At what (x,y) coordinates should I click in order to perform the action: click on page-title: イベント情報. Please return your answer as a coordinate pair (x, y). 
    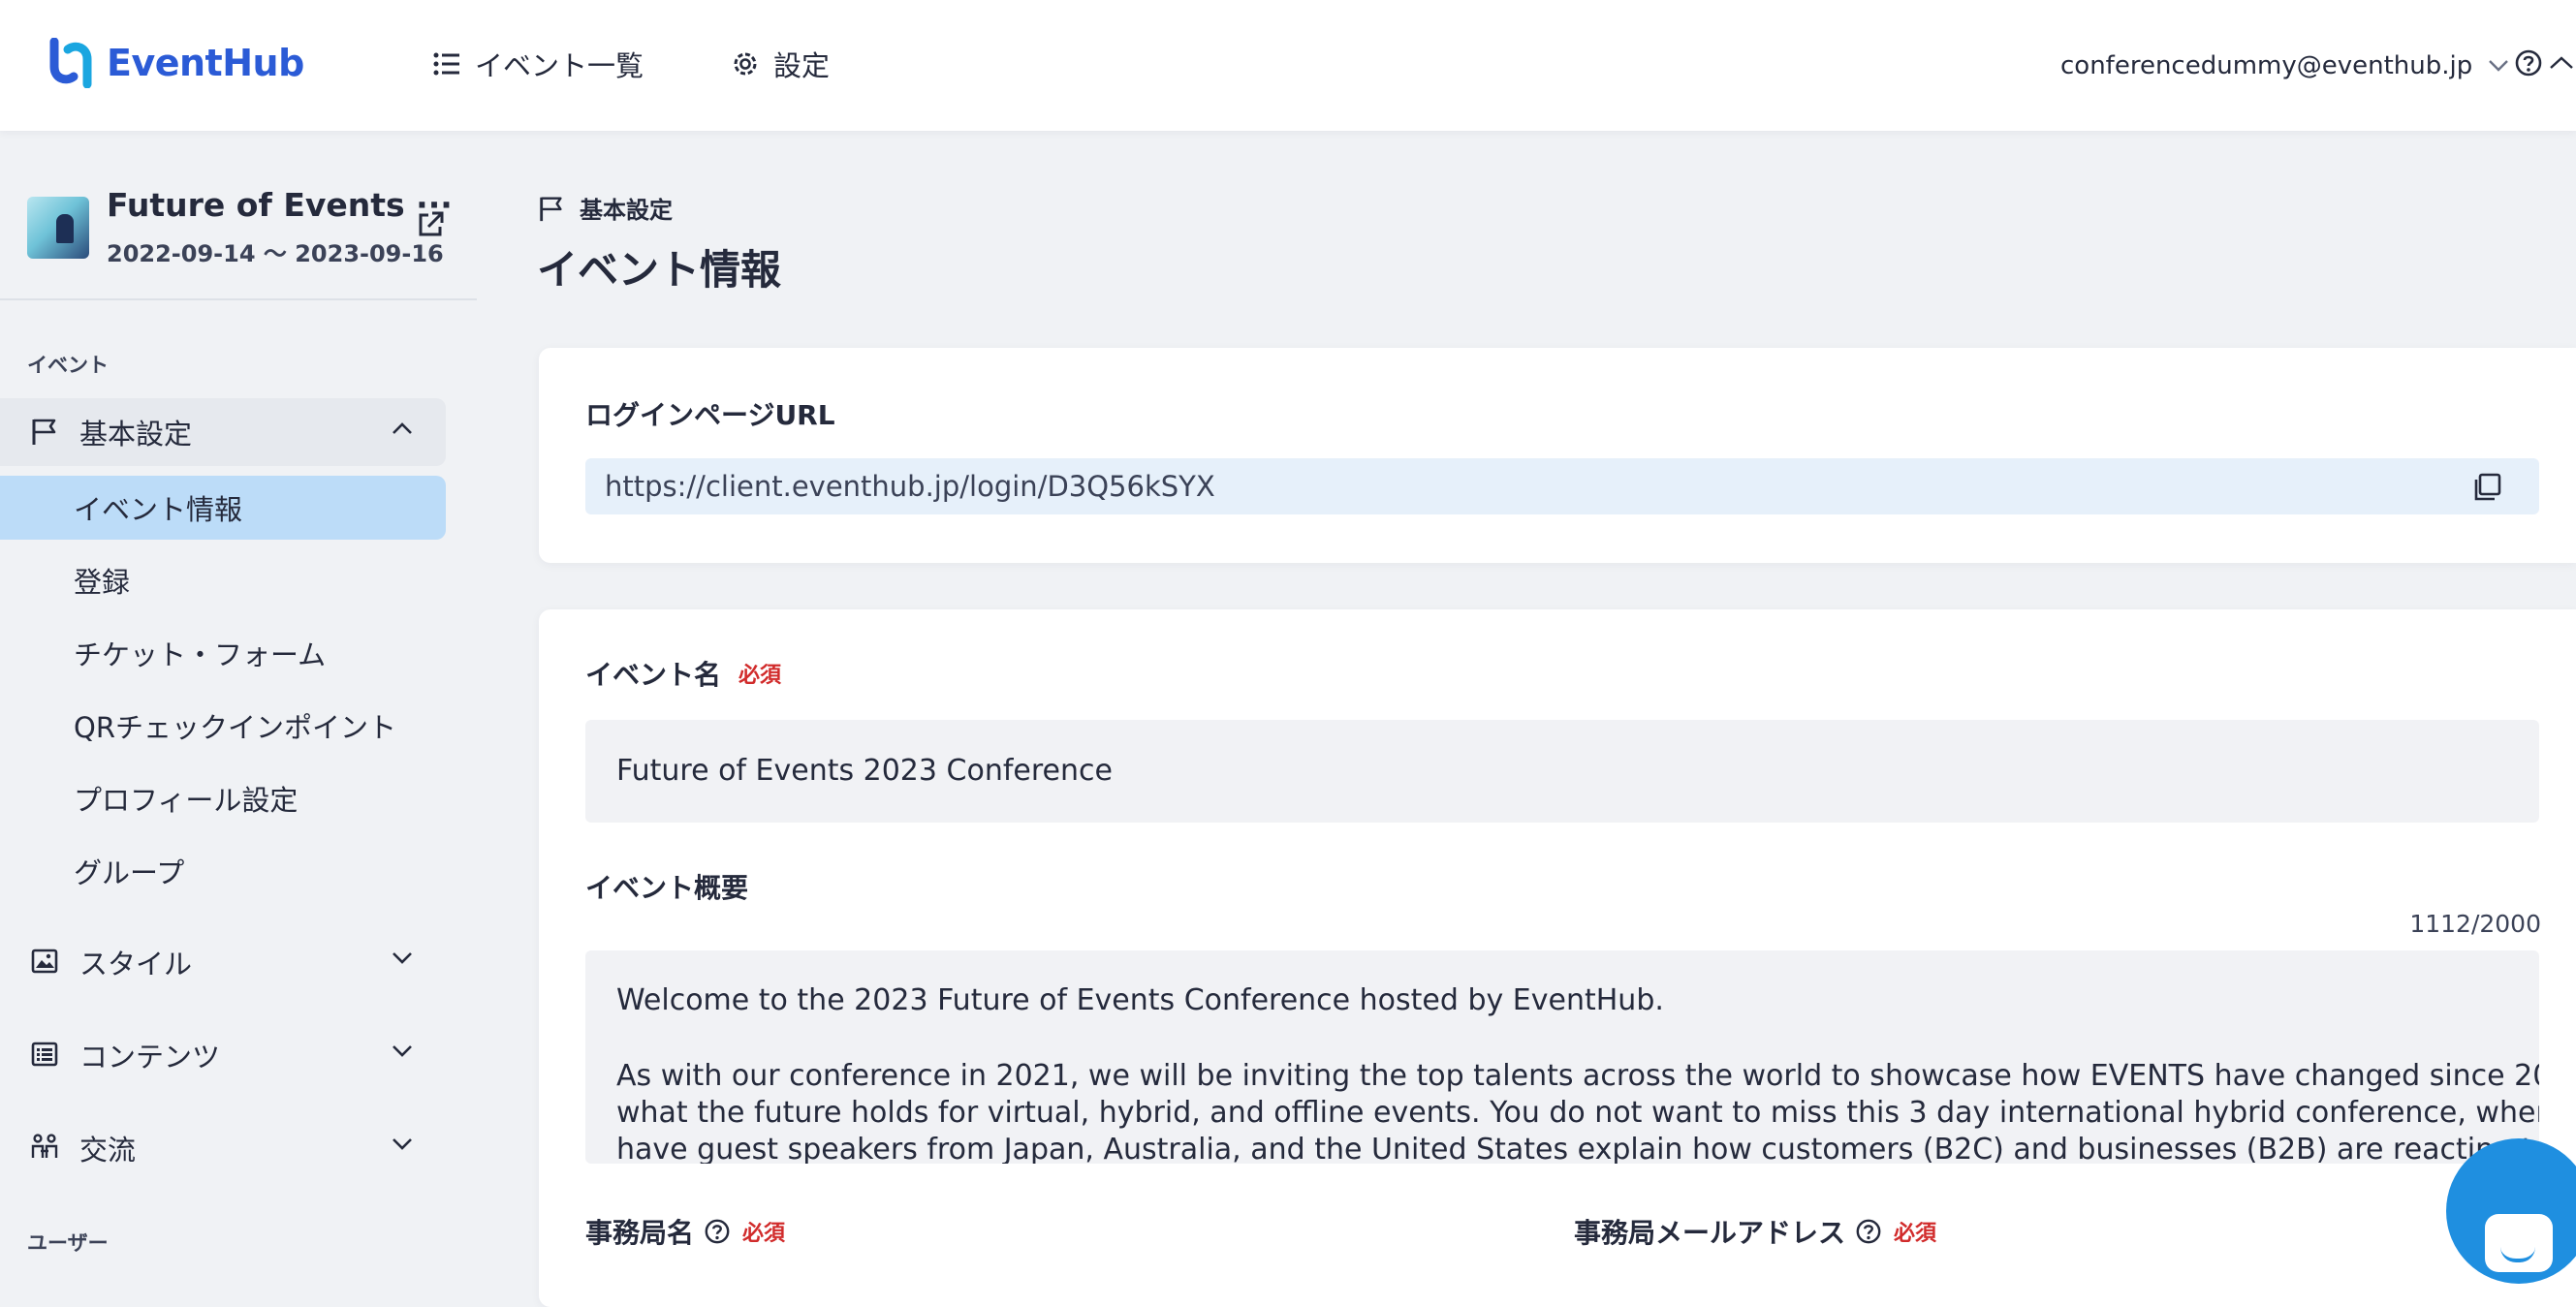
    Looking at the image, I should click on (659, 270).